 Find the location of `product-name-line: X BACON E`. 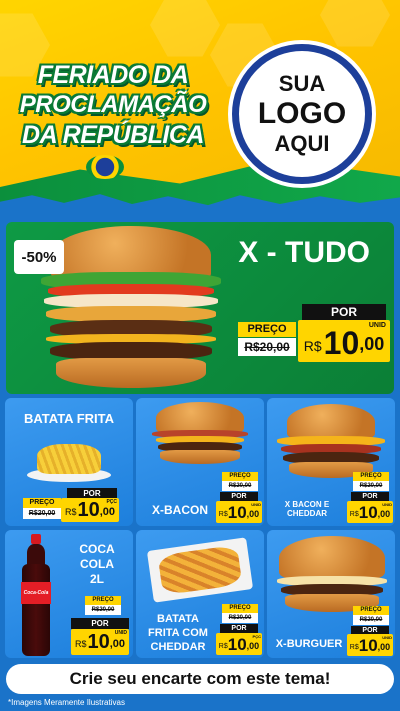

product-name-line: X BACON E is located at coordinates (307, 504).